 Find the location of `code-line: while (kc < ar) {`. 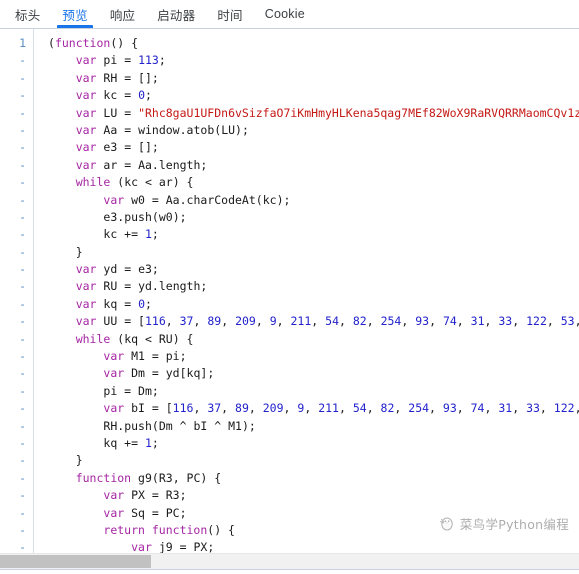

code-line: while (kc < ar) { is located at coordinates (134, 182).